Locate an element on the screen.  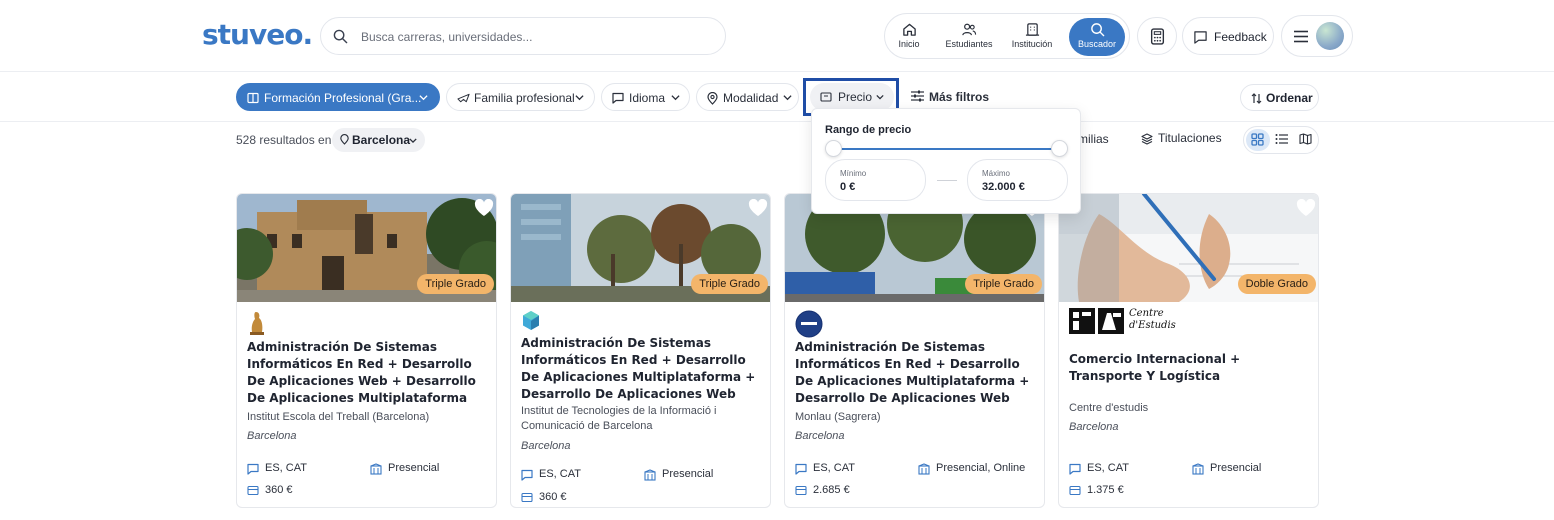
filter-modalidad-label: Modalidad is located at coordinates (751, 98).